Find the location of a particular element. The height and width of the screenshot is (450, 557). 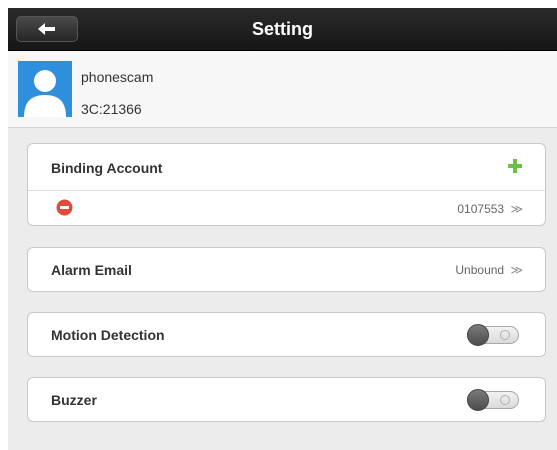

device-id: 3C:21366 is located at coordinates (111, 109).